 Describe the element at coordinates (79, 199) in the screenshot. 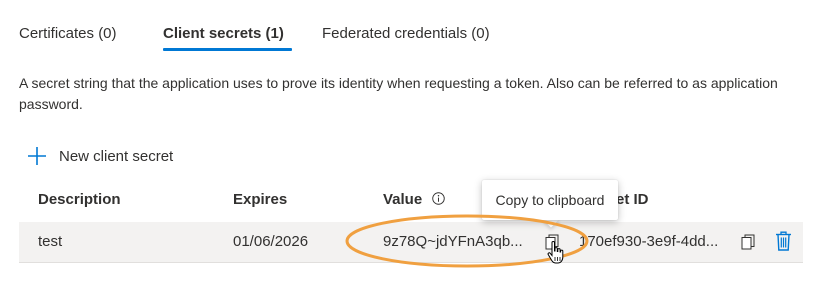

I see `column-header-description: Description` at that location.